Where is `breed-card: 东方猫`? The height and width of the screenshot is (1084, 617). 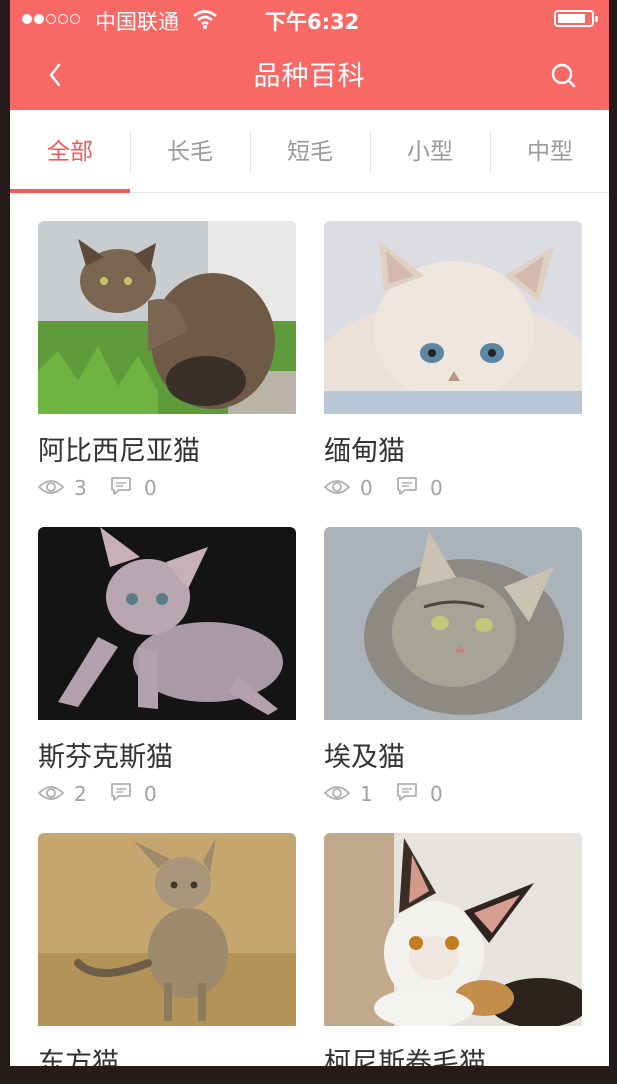 breed-card: 东方猫 is located at coordinates (167, 949).